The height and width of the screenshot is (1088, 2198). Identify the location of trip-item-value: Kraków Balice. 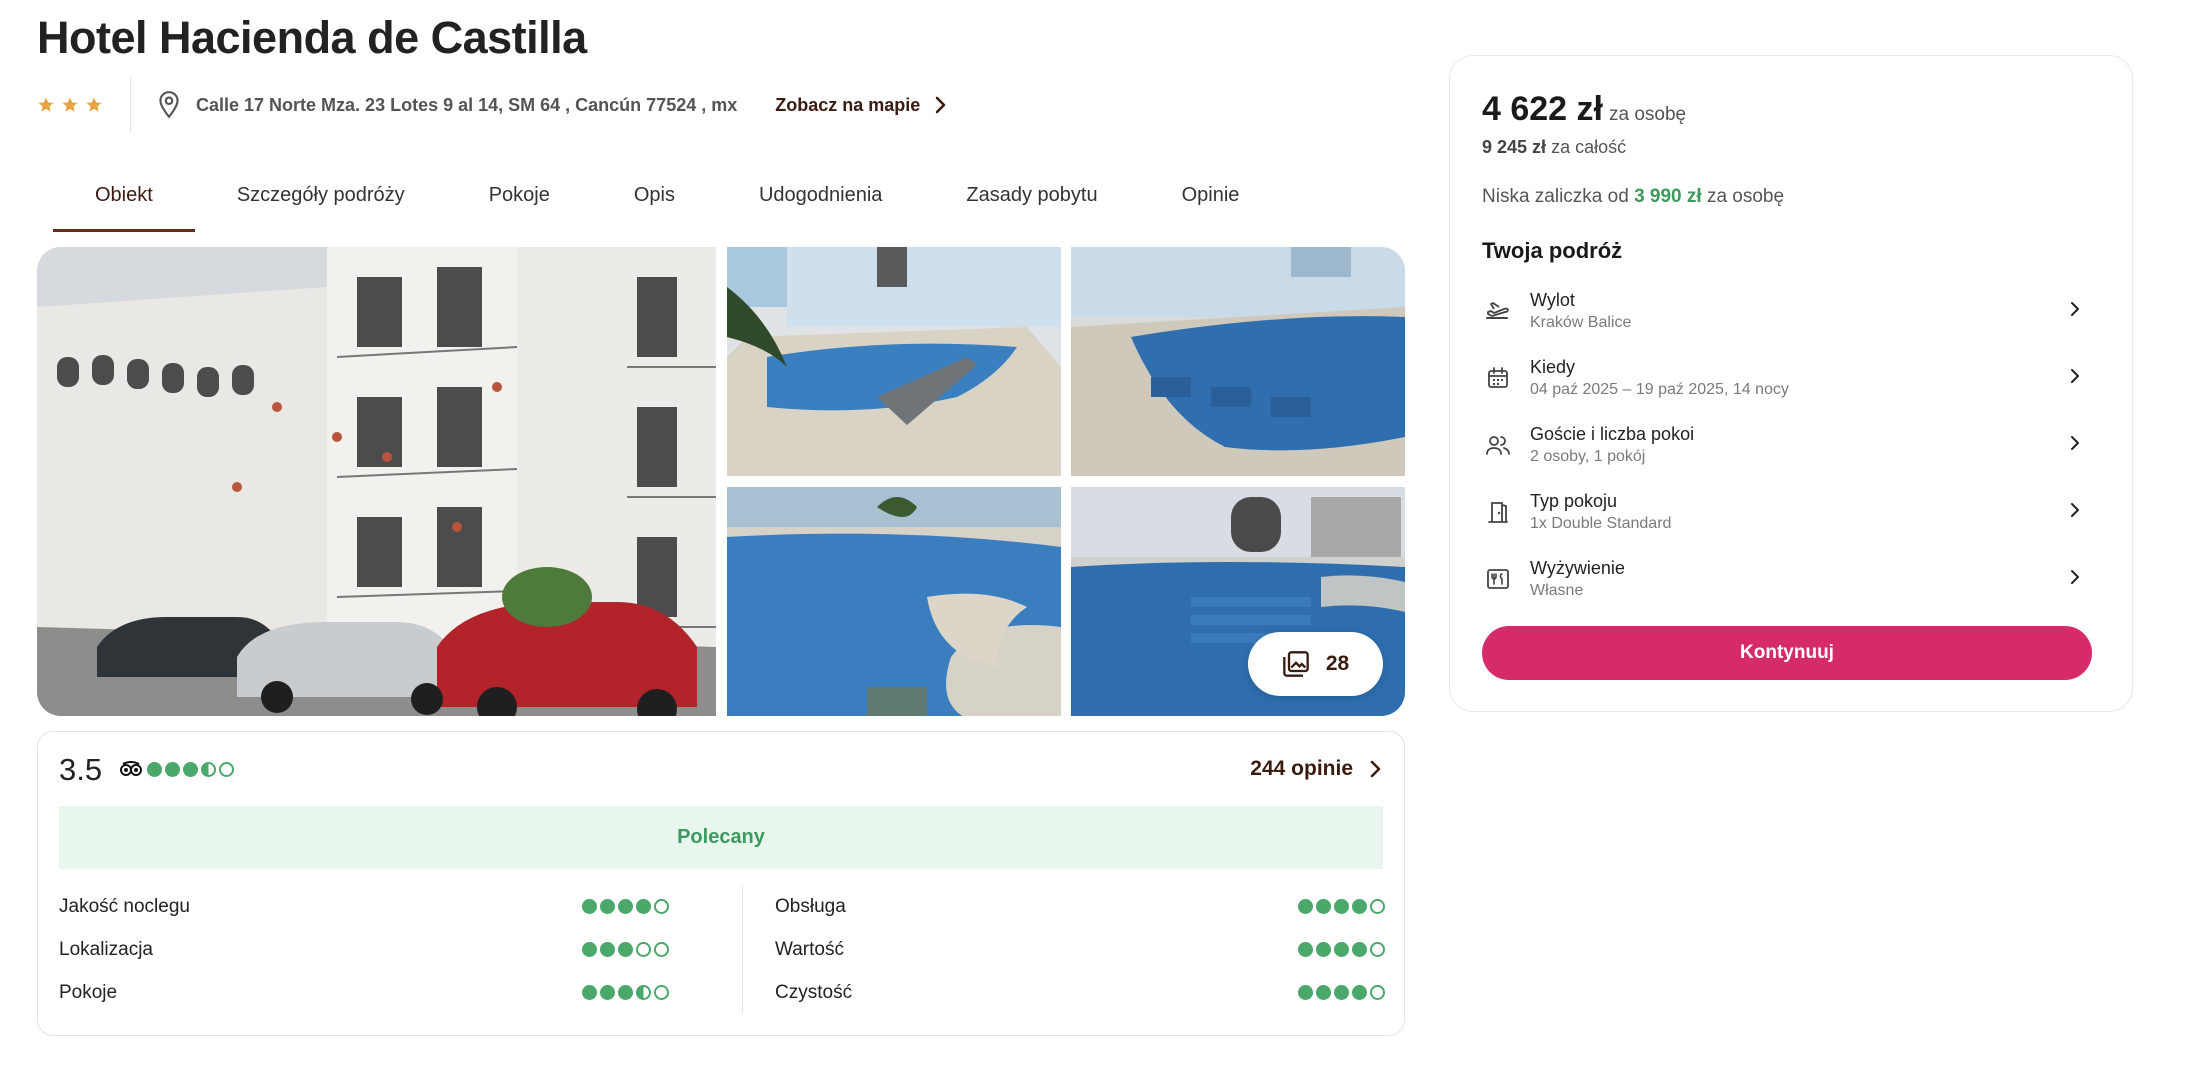
(1581, 322).